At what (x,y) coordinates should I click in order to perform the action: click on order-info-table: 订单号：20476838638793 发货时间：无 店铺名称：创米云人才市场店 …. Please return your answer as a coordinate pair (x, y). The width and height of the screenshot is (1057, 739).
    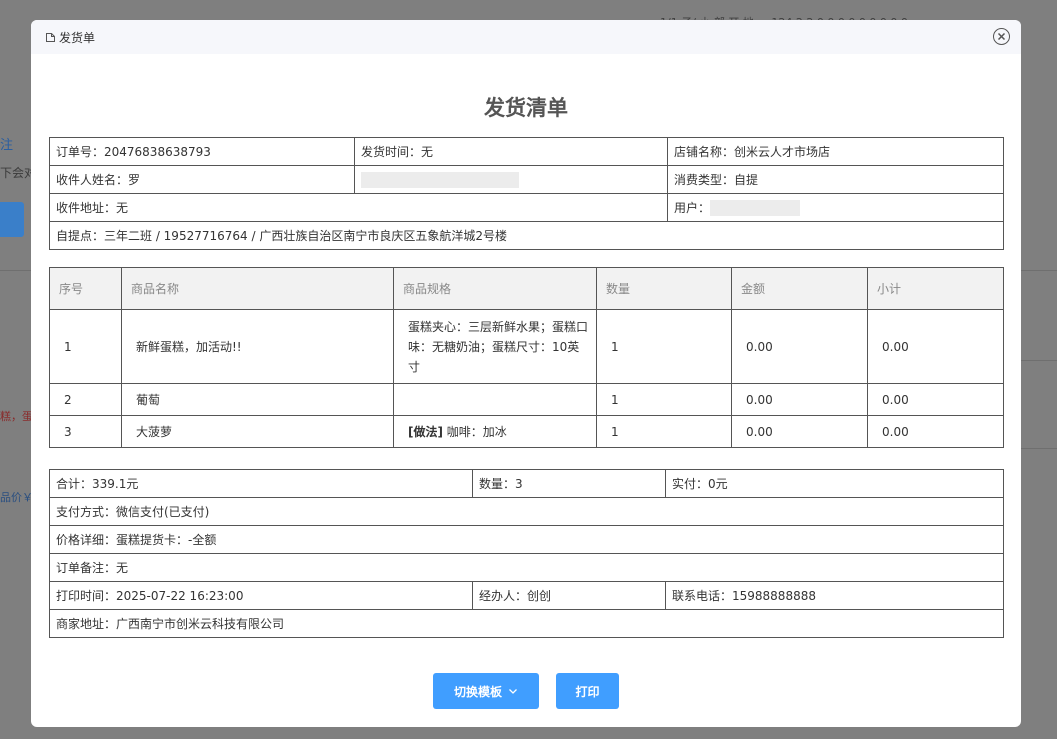
    Looking at the image, I should click on (526, 193).